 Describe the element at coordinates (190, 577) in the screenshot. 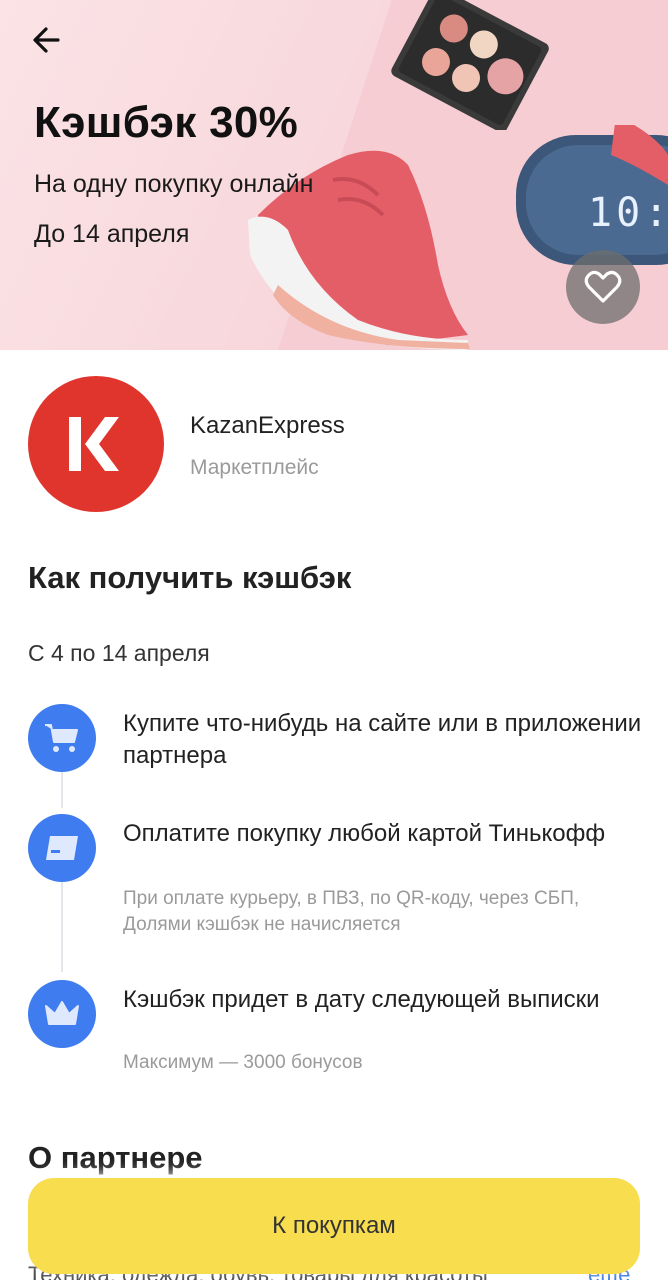

I see `how-to-heading: Как получить кэшбэк` at that location.